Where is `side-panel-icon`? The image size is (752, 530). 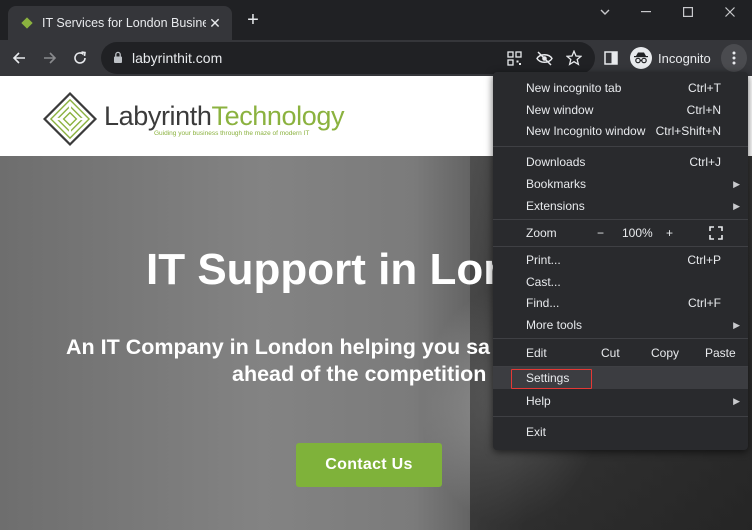
side-panel-icon is located at coordinates (611, 58).